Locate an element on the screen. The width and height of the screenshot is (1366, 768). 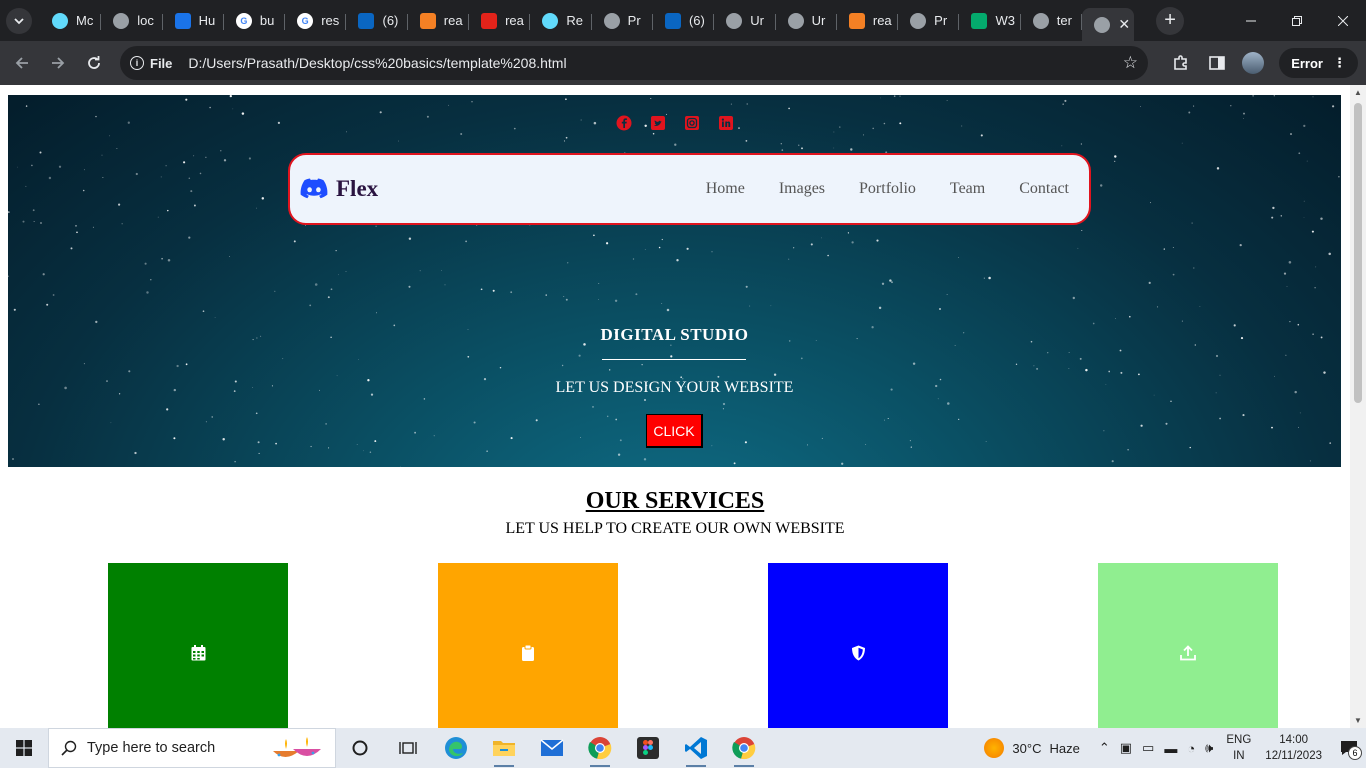
taskbar-app-figma is located at coordinates (648, 748).